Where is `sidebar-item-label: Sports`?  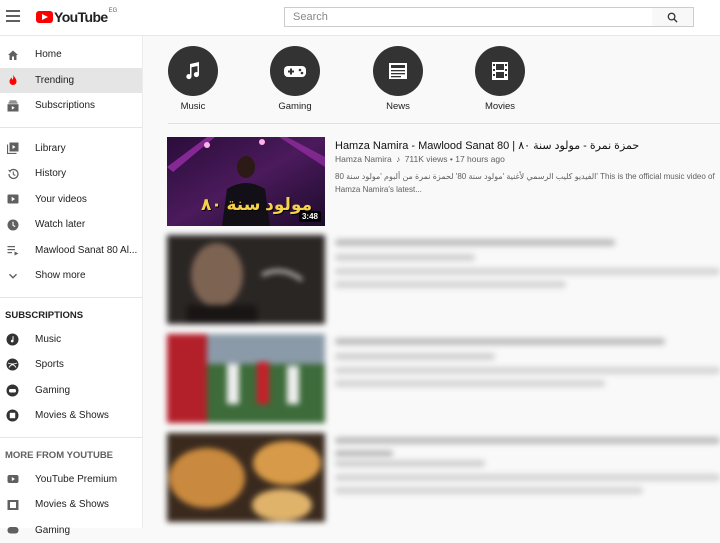
sidebar-item-label: Sports is located at coordinates (49, 364).